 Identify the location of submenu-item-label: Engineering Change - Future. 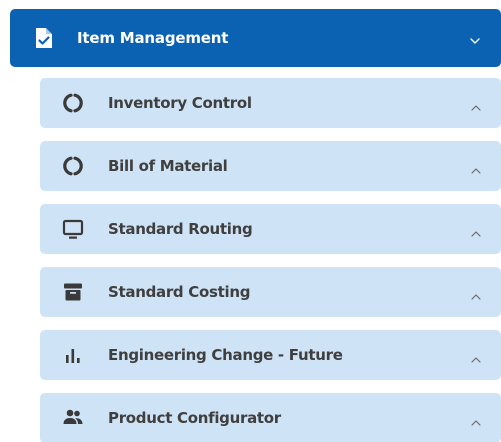
(225, 355).